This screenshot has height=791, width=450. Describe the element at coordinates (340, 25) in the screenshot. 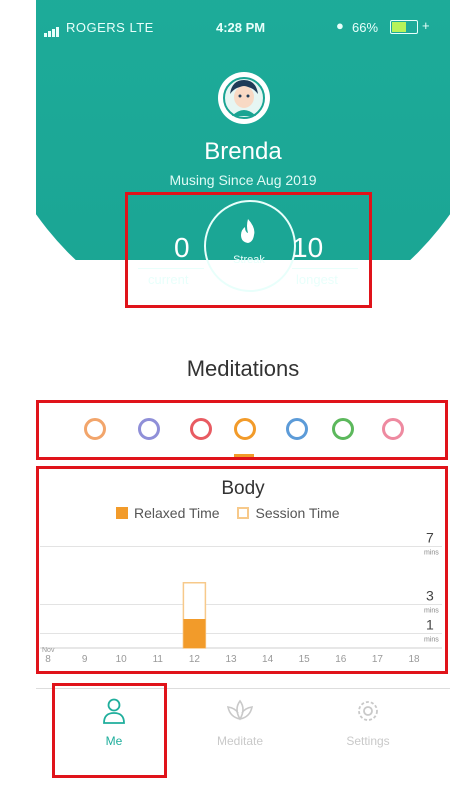

I see `alarm-icon: ●` at that location.